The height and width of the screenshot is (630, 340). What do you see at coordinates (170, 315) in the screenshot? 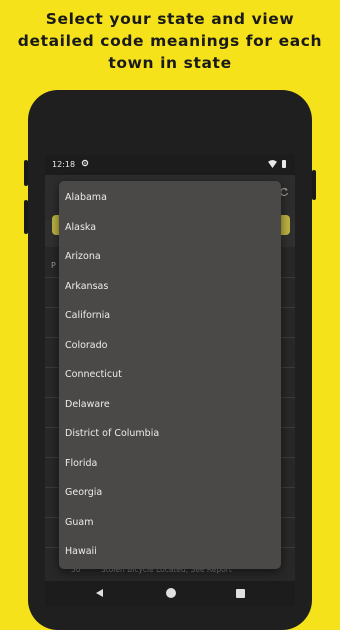
I see `state-option-california: California` at bounding box center [170, 315].